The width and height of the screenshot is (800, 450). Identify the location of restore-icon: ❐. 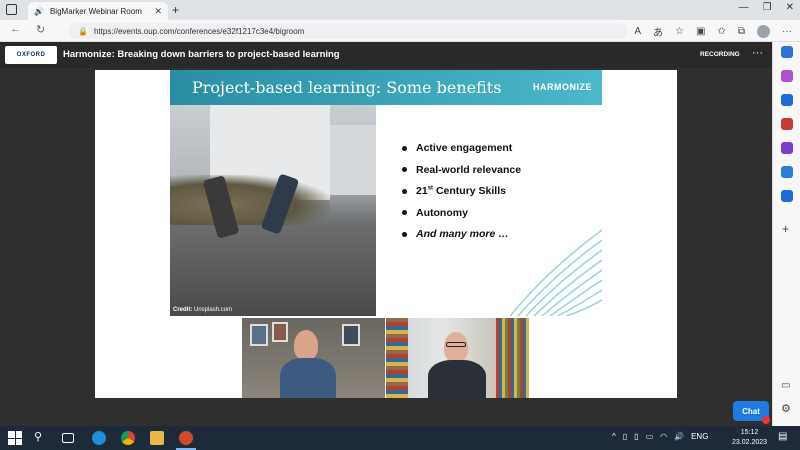
(767, 7).